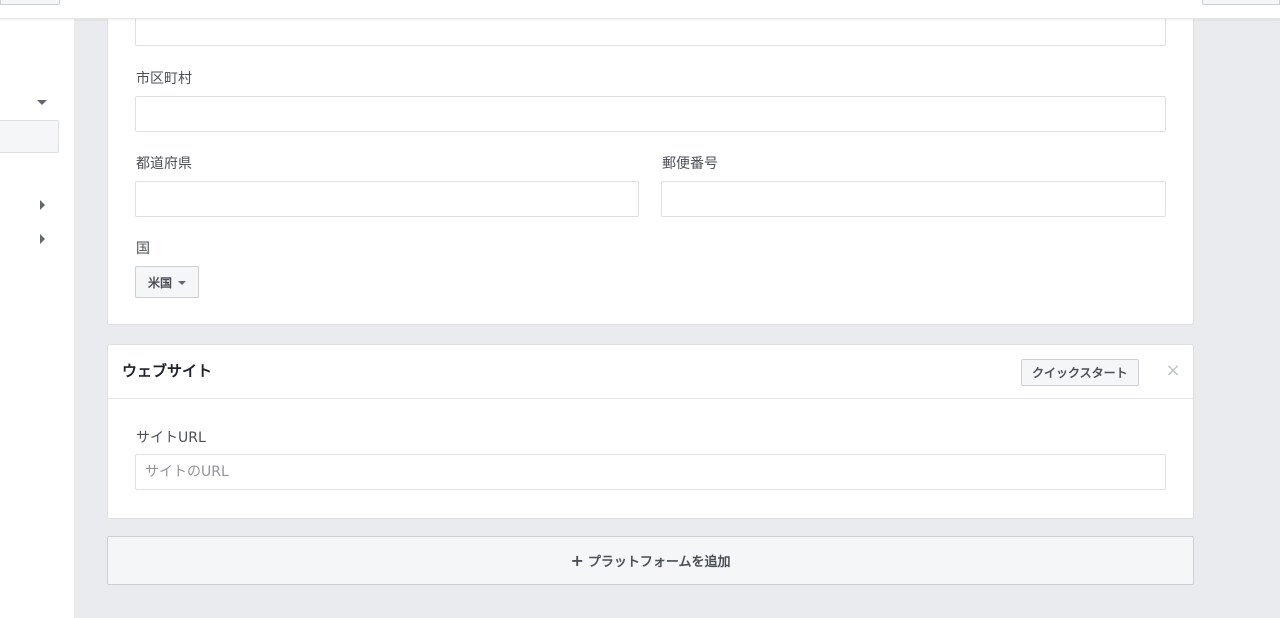  I want to click on site-url-input, so click(650, 472).